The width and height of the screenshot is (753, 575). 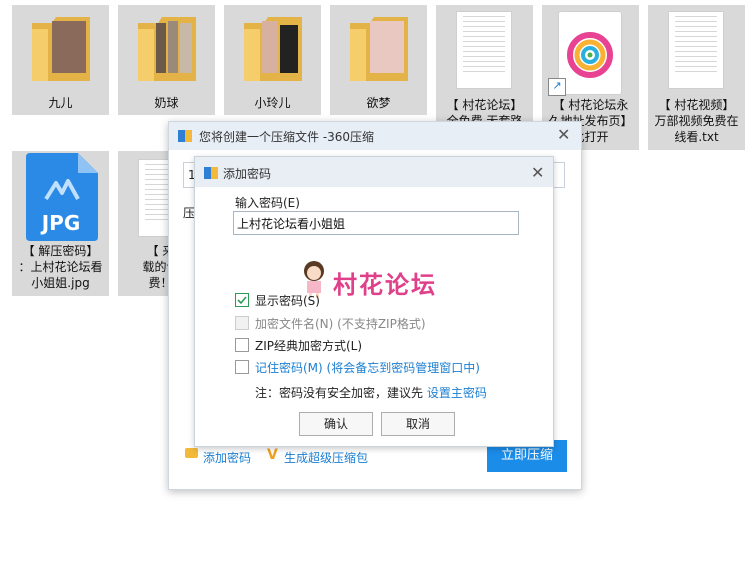 I want to click on jpg-badge: JPG, so click(x=61, y=223).